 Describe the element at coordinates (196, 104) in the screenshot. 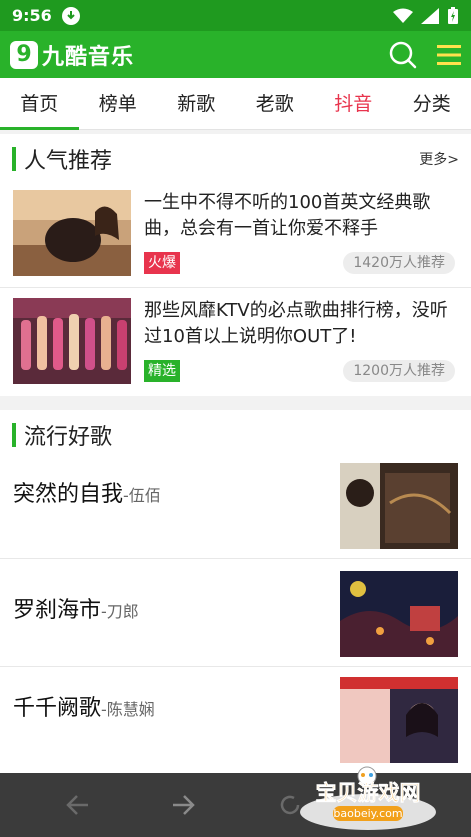

I see `tab-new-songs: 新歌` at that location.